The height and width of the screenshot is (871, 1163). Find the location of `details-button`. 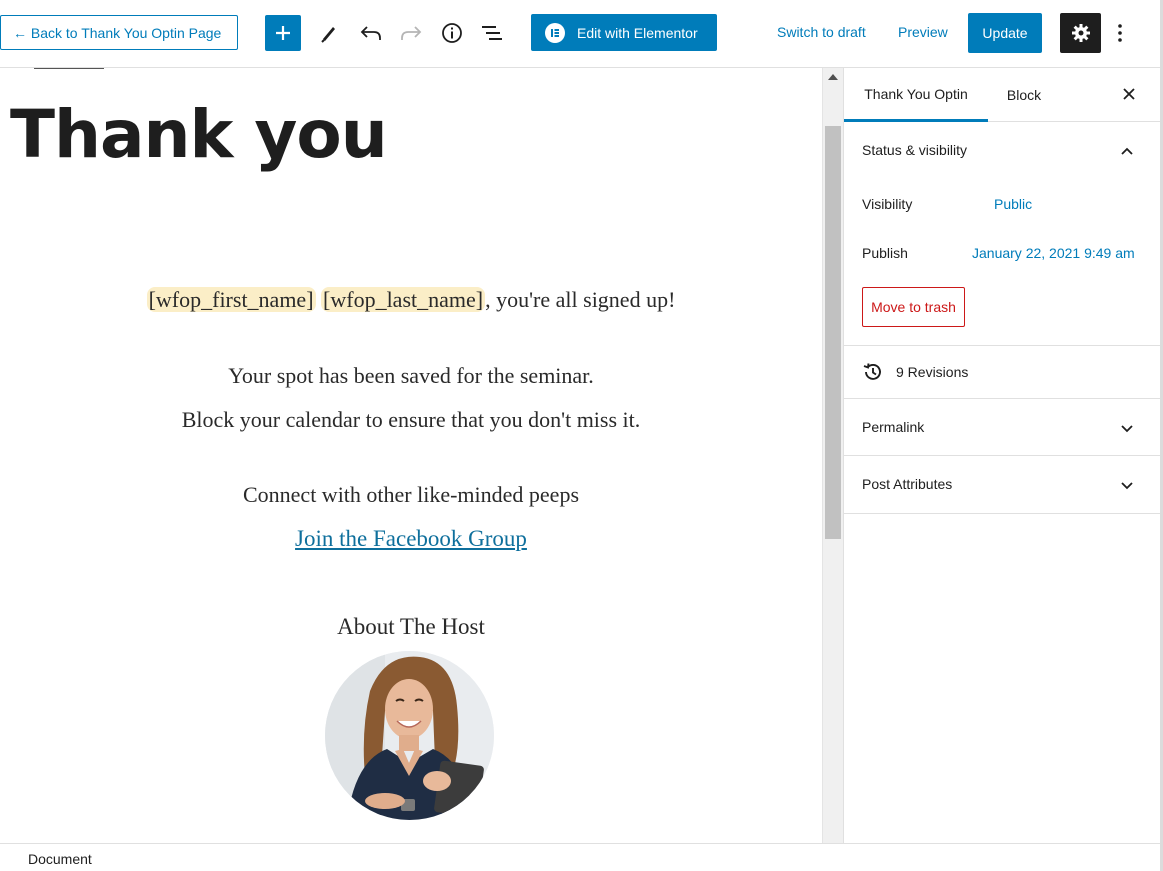

details-button is located at coordinates (452, 33).